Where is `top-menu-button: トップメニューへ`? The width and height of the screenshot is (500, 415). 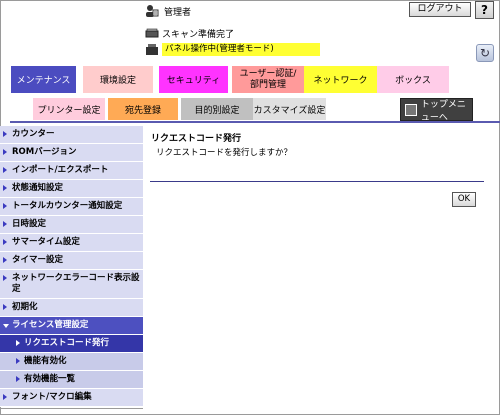 top-menu-button: トップメニューへ is located at coordinates (436, 110).